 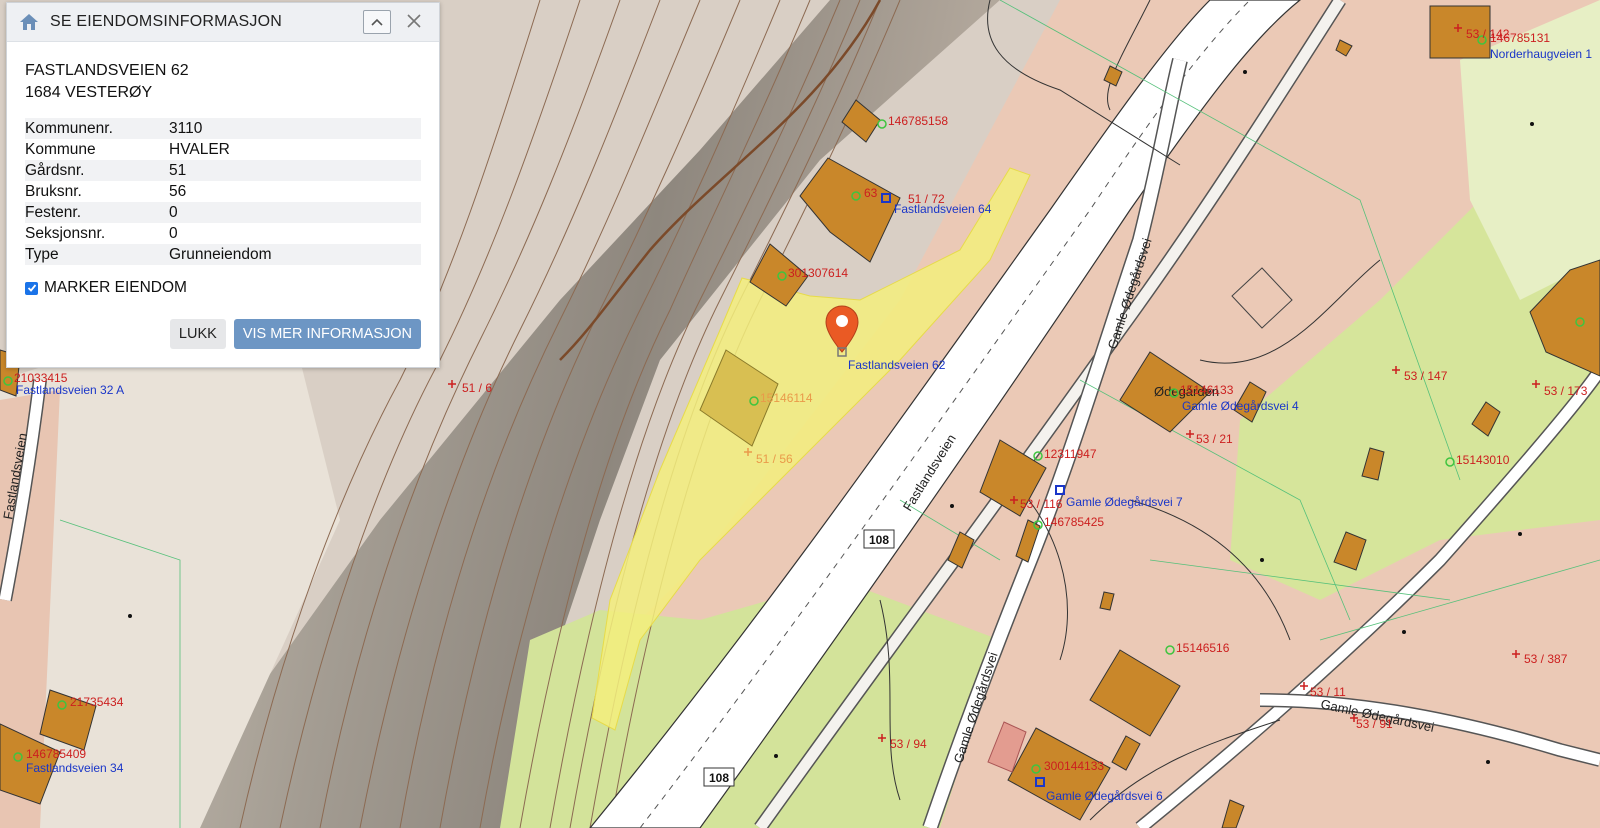 I want to click on property-key: Gårdsnr., so click(x=55, y=170).